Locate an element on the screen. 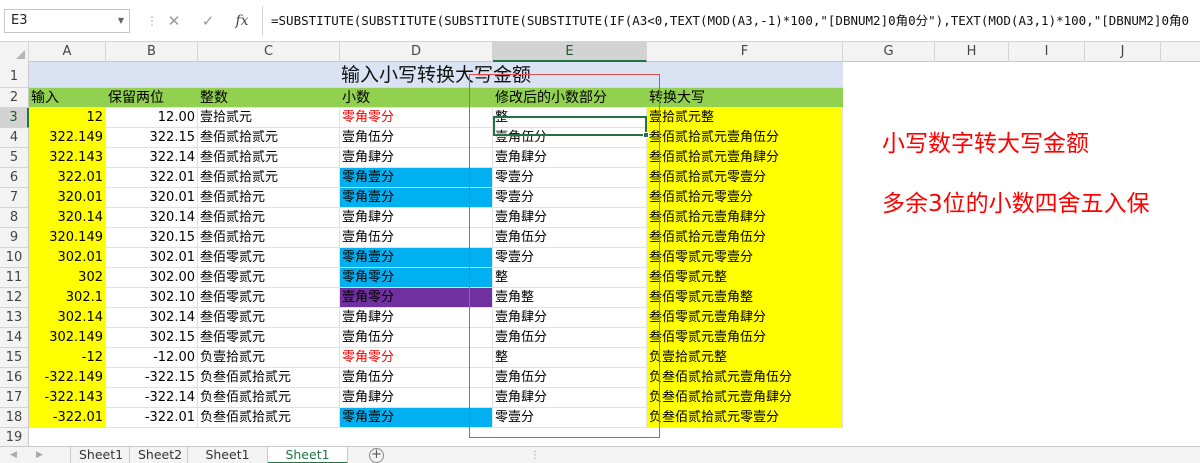 This screenshot has height=463, width=1200. cell-integer: 壹拾贰元 is located at coordinates (269, 118).